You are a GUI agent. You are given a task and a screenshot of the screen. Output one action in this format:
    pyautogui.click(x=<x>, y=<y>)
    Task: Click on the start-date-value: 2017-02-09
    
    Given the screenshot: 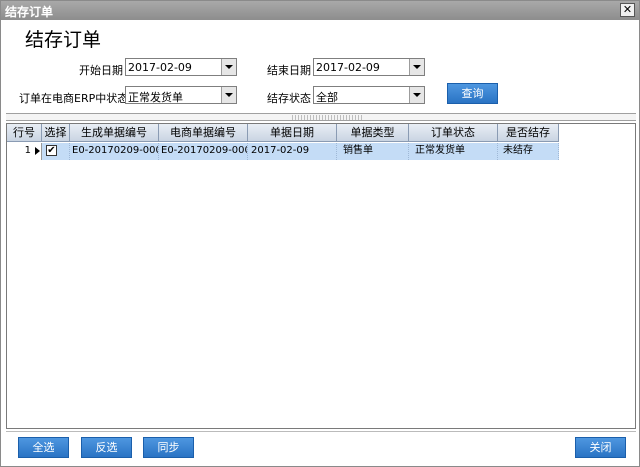 What is the action you would take?
    pyautogui.click(x=160, y=67)
    